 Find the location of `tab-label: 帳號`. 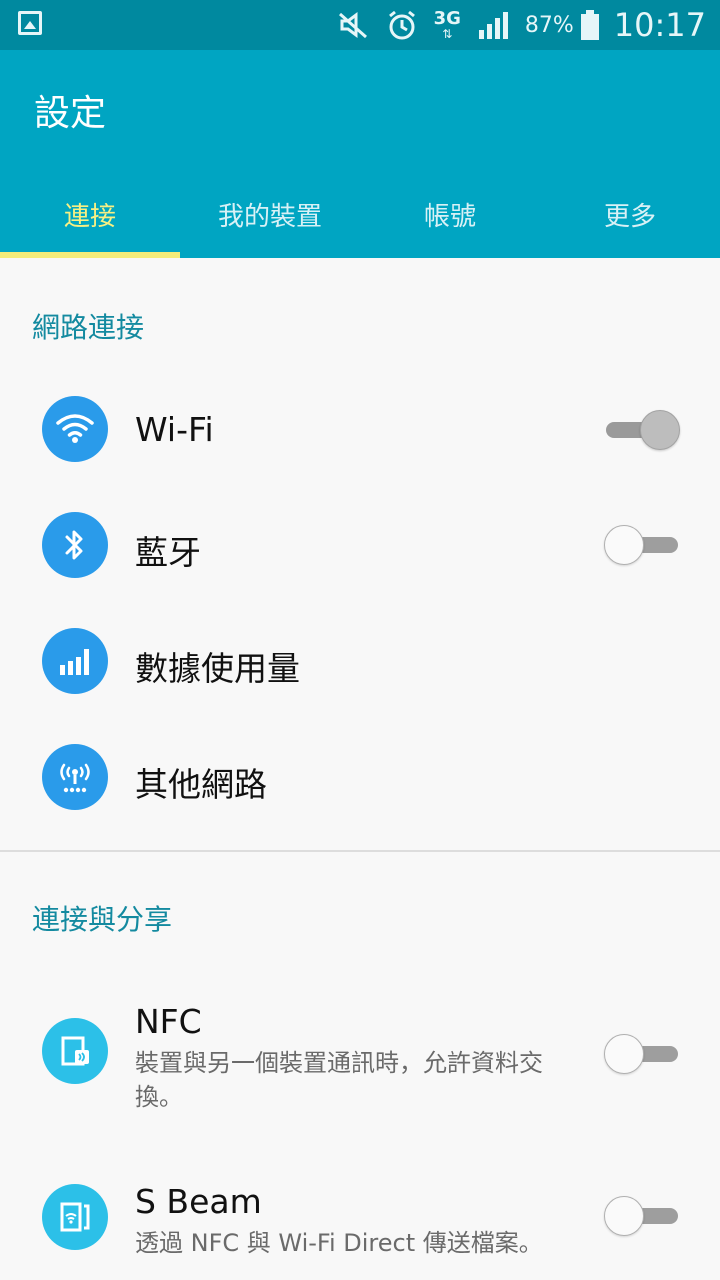

tab-label: 帳號 is located at coordinates (449, 216).